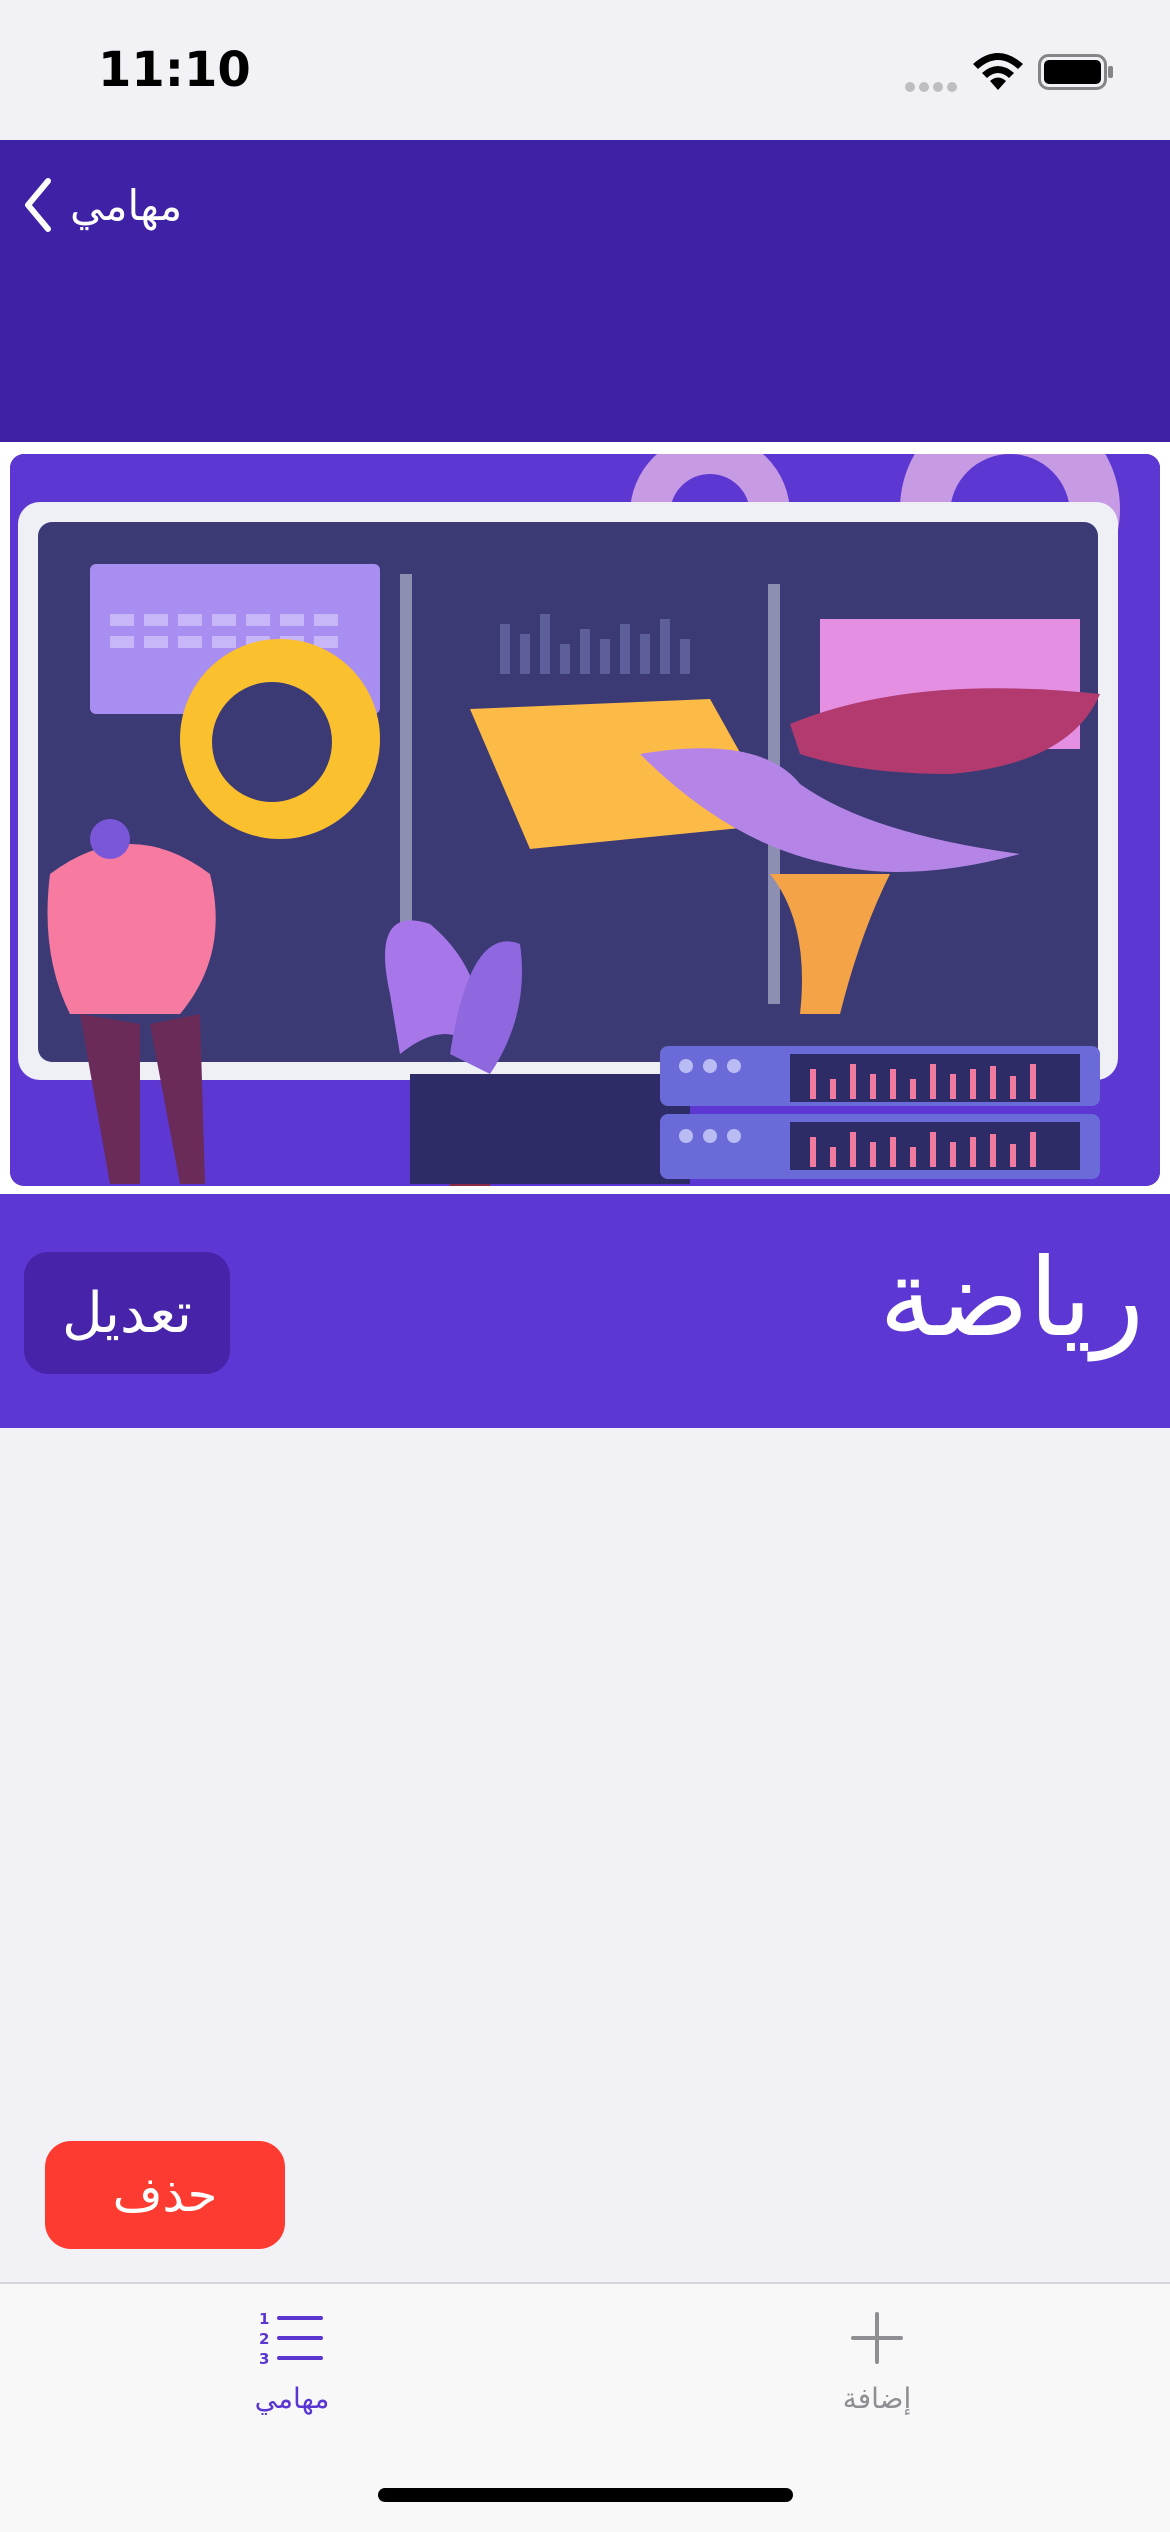 The image size is (1170, 2532). I want to click on wifi-icon, so click(998, 71).